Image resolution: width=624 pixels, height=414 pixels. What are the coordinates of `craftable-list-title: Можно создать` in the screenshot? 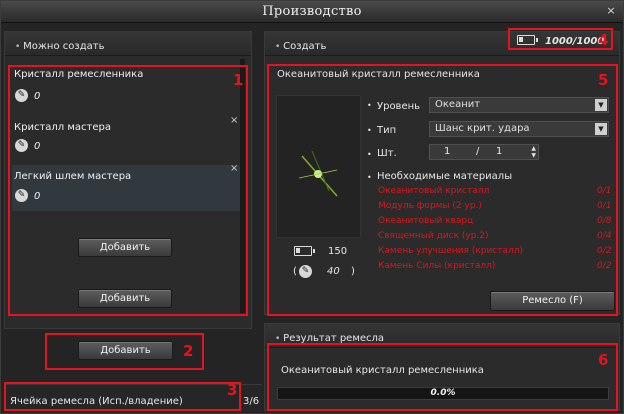 It's located at (64, 46).